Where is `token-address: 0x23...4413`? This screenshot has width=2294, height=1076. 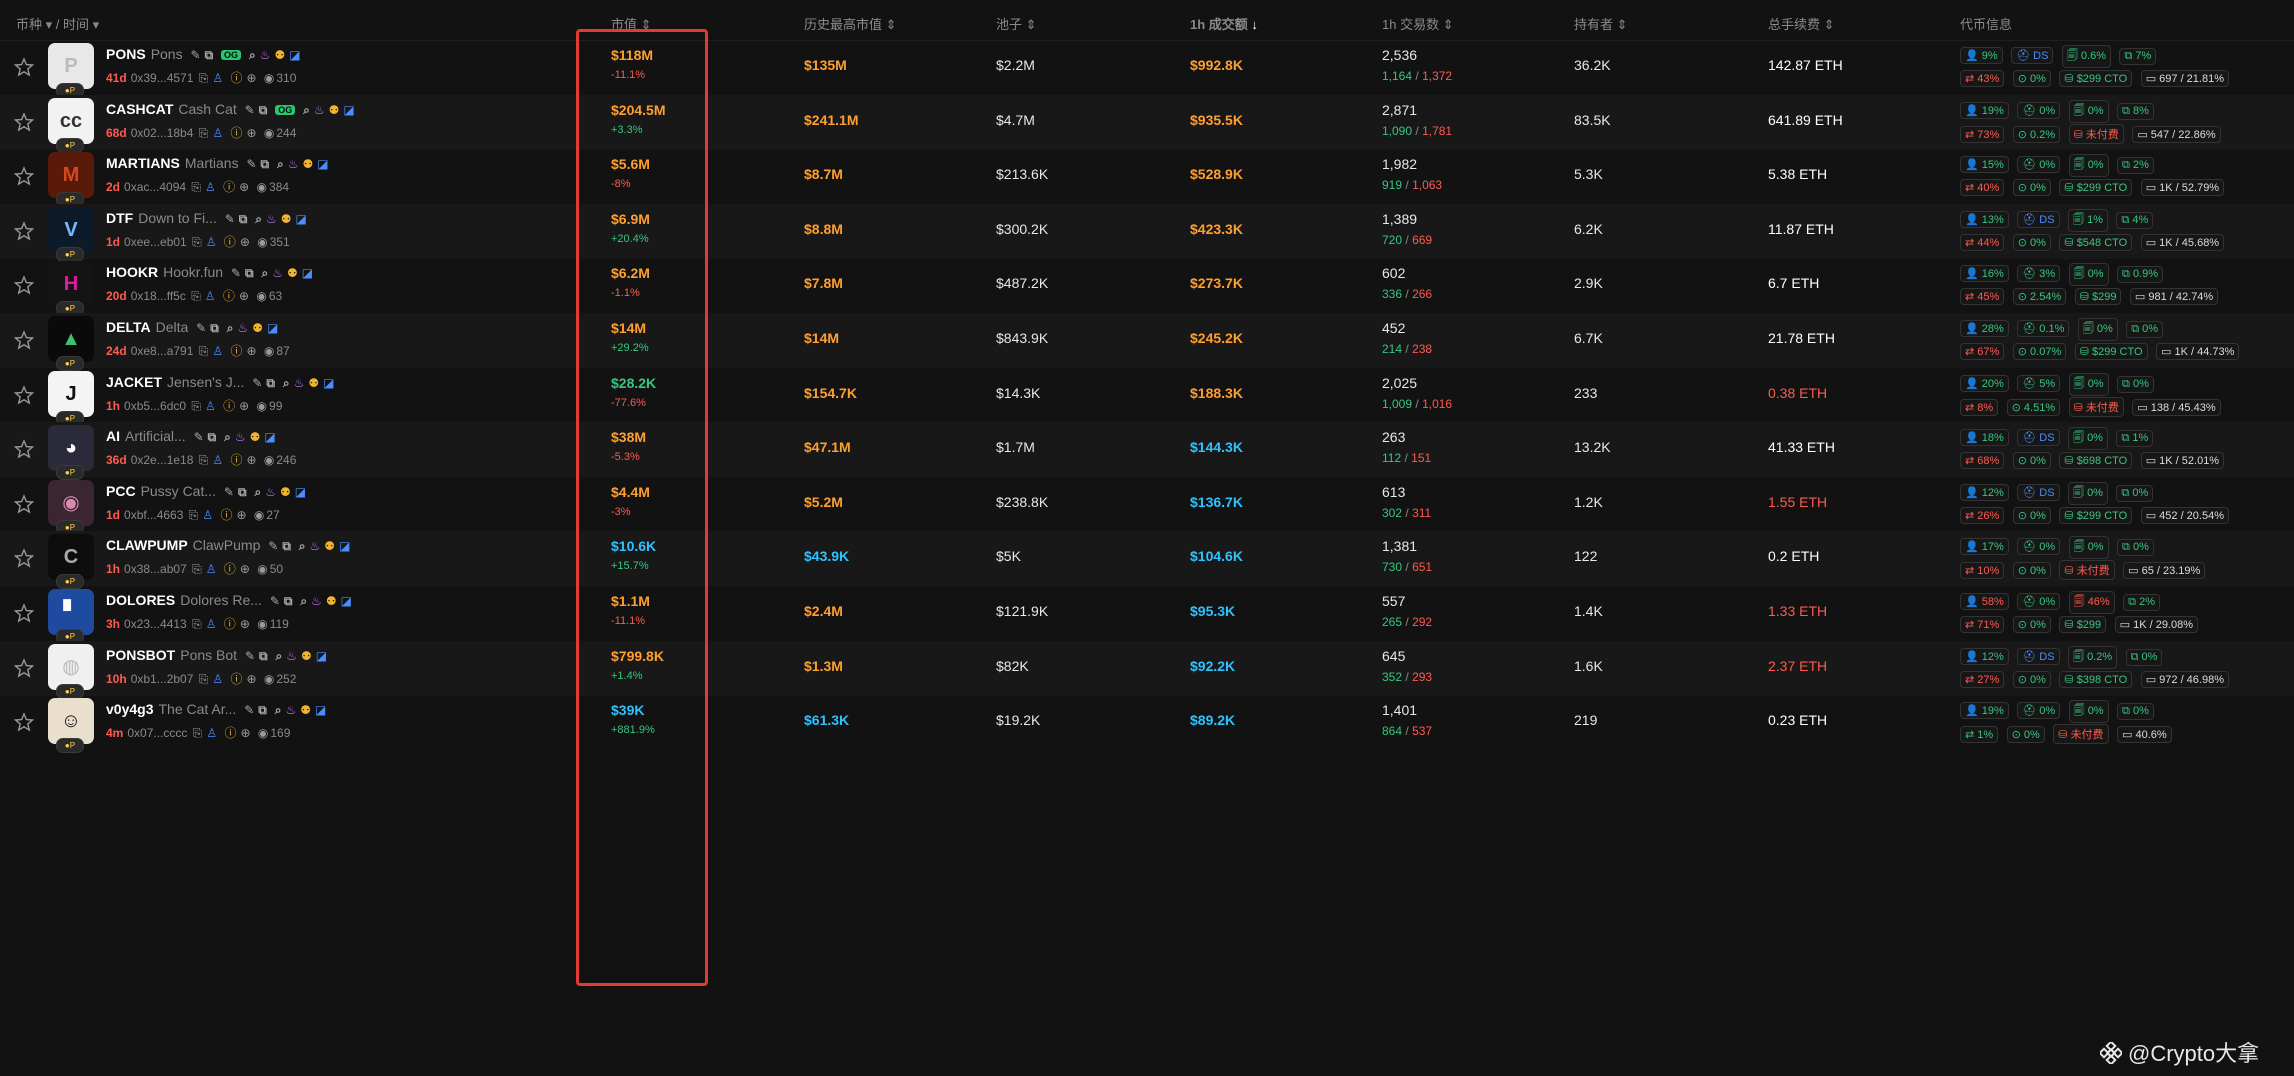
token-address: 0x23...4413 is located at coordinates (155, 624).